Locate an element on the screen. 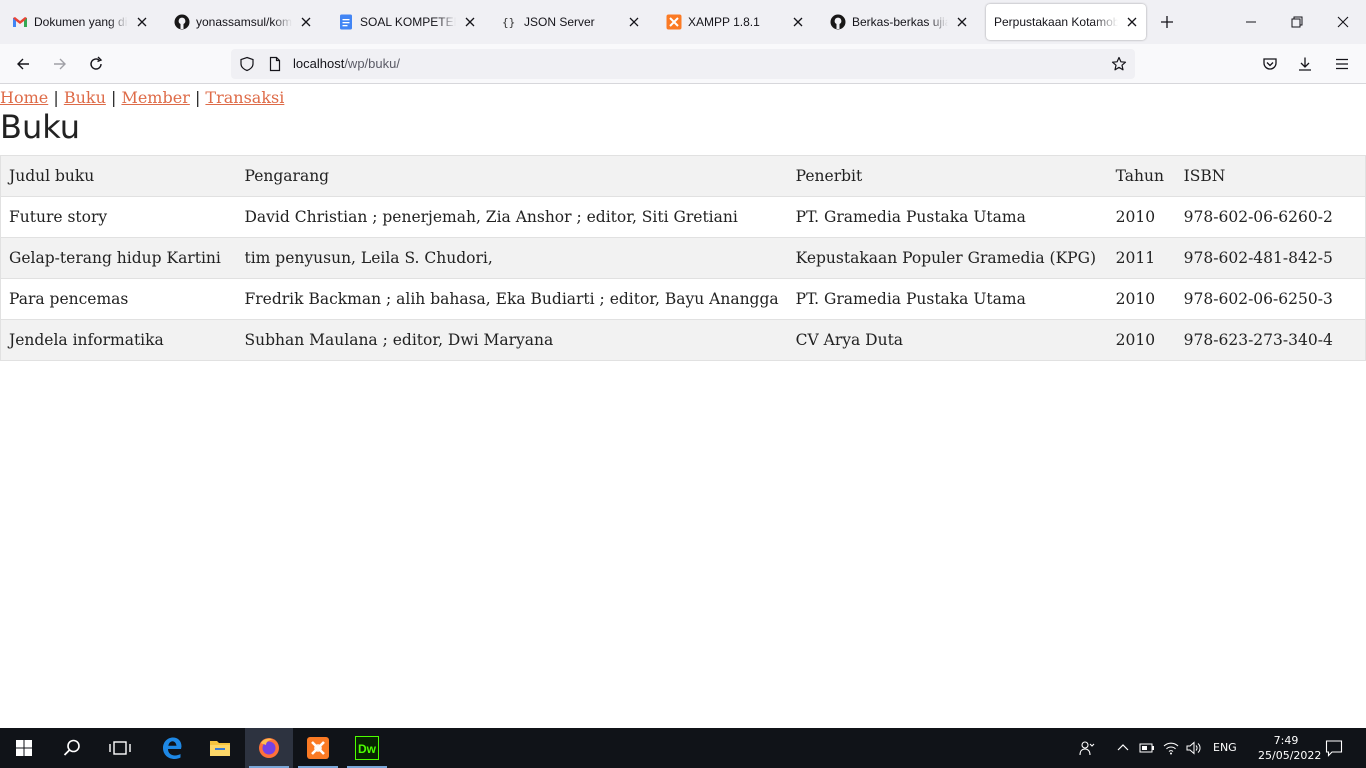 The height and width of the screenshot is (768, 1366). restore-icon is located at coordinates (1297, 22).